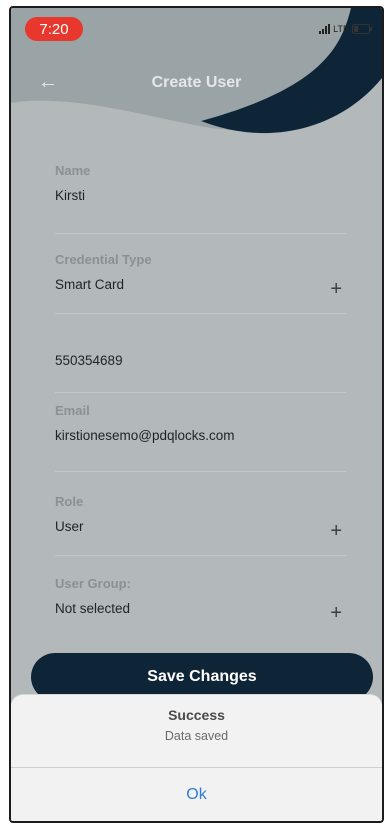 Image resolution: width=389 pixels, height=829 pixels. What do you see at coordinates (196, 82) in the screenshot?
I see `page-title: Create User` at bounding box center [196, 82].